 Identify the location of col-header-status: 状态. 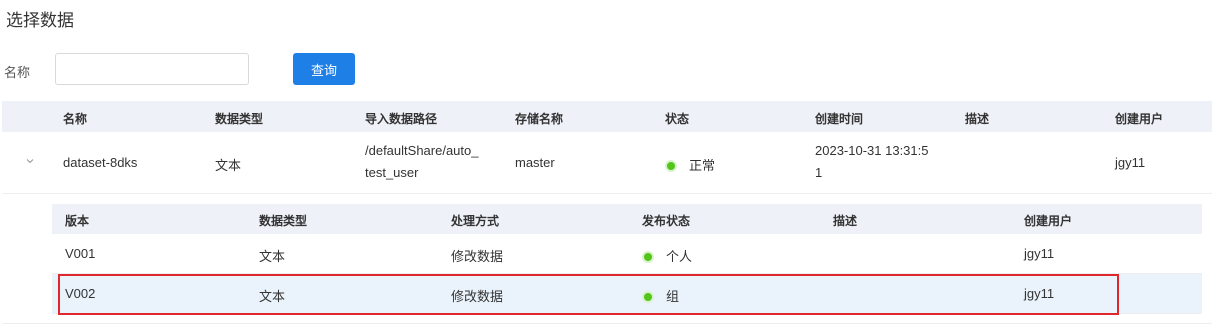
(677, 118).